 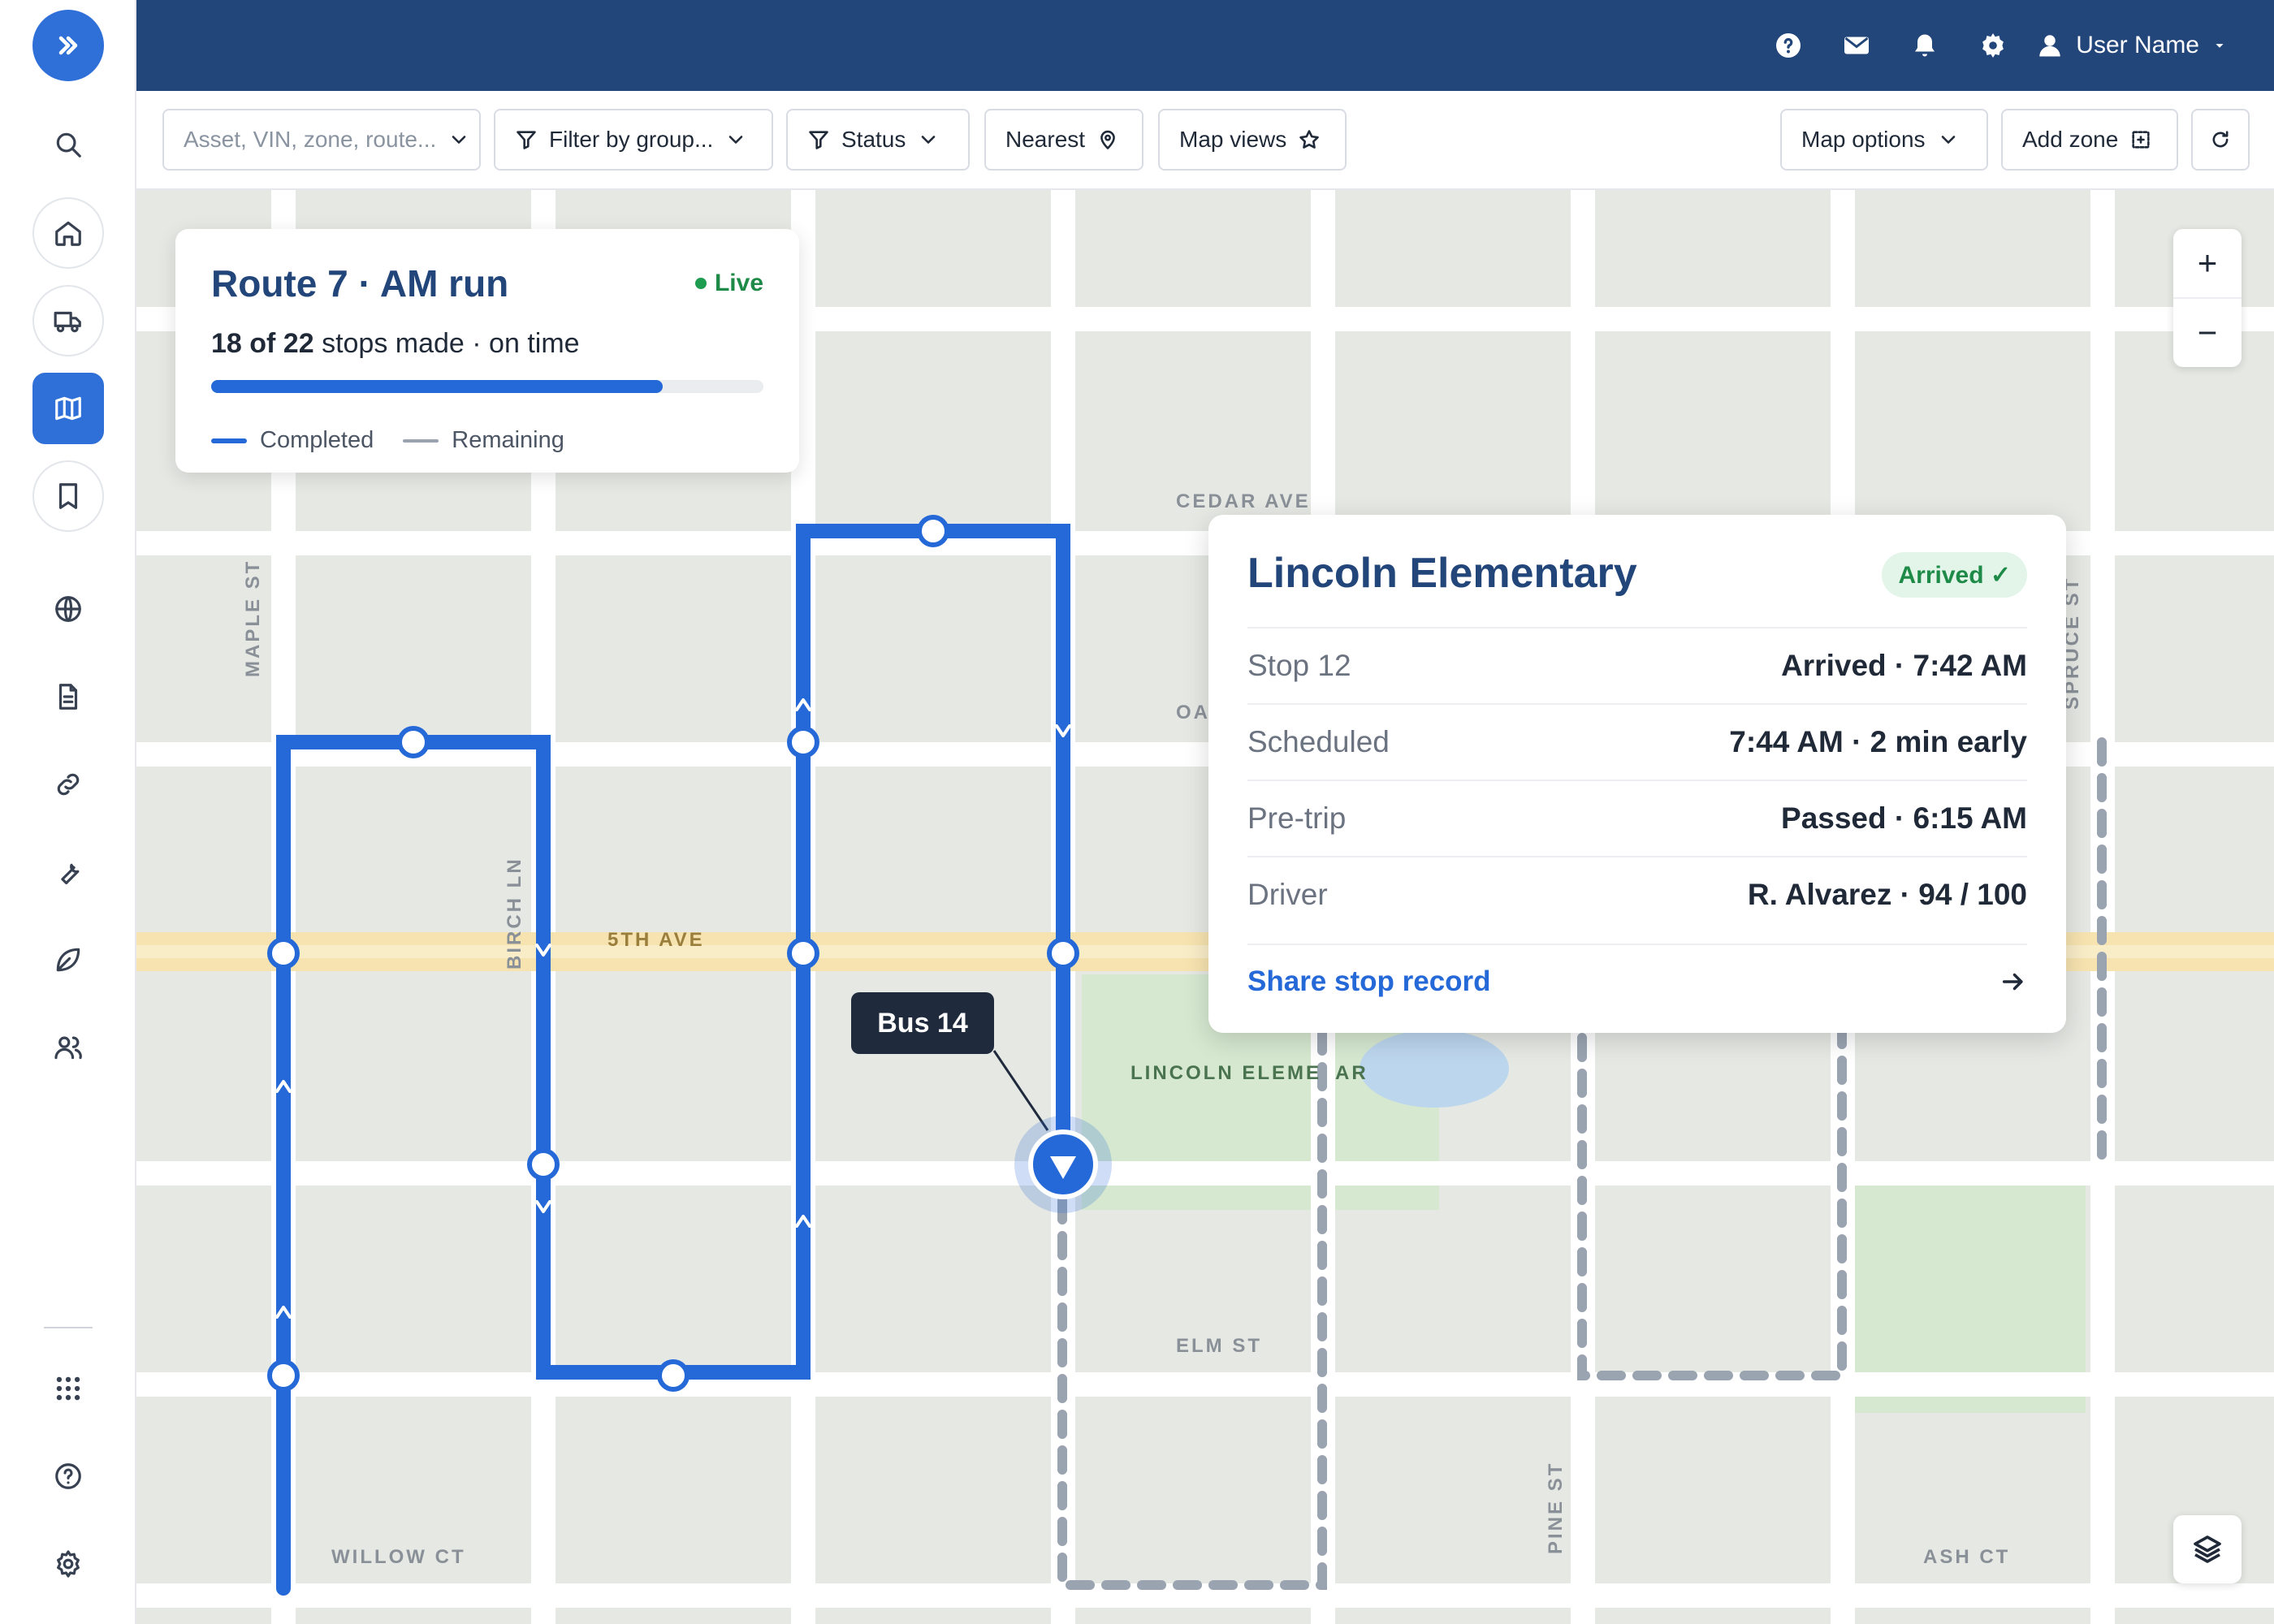 What do you see at coordinates (1955, 575) in the screenshot?
I see `arrived-badge: Arrived ✓` at bounding box center [1955, 575].